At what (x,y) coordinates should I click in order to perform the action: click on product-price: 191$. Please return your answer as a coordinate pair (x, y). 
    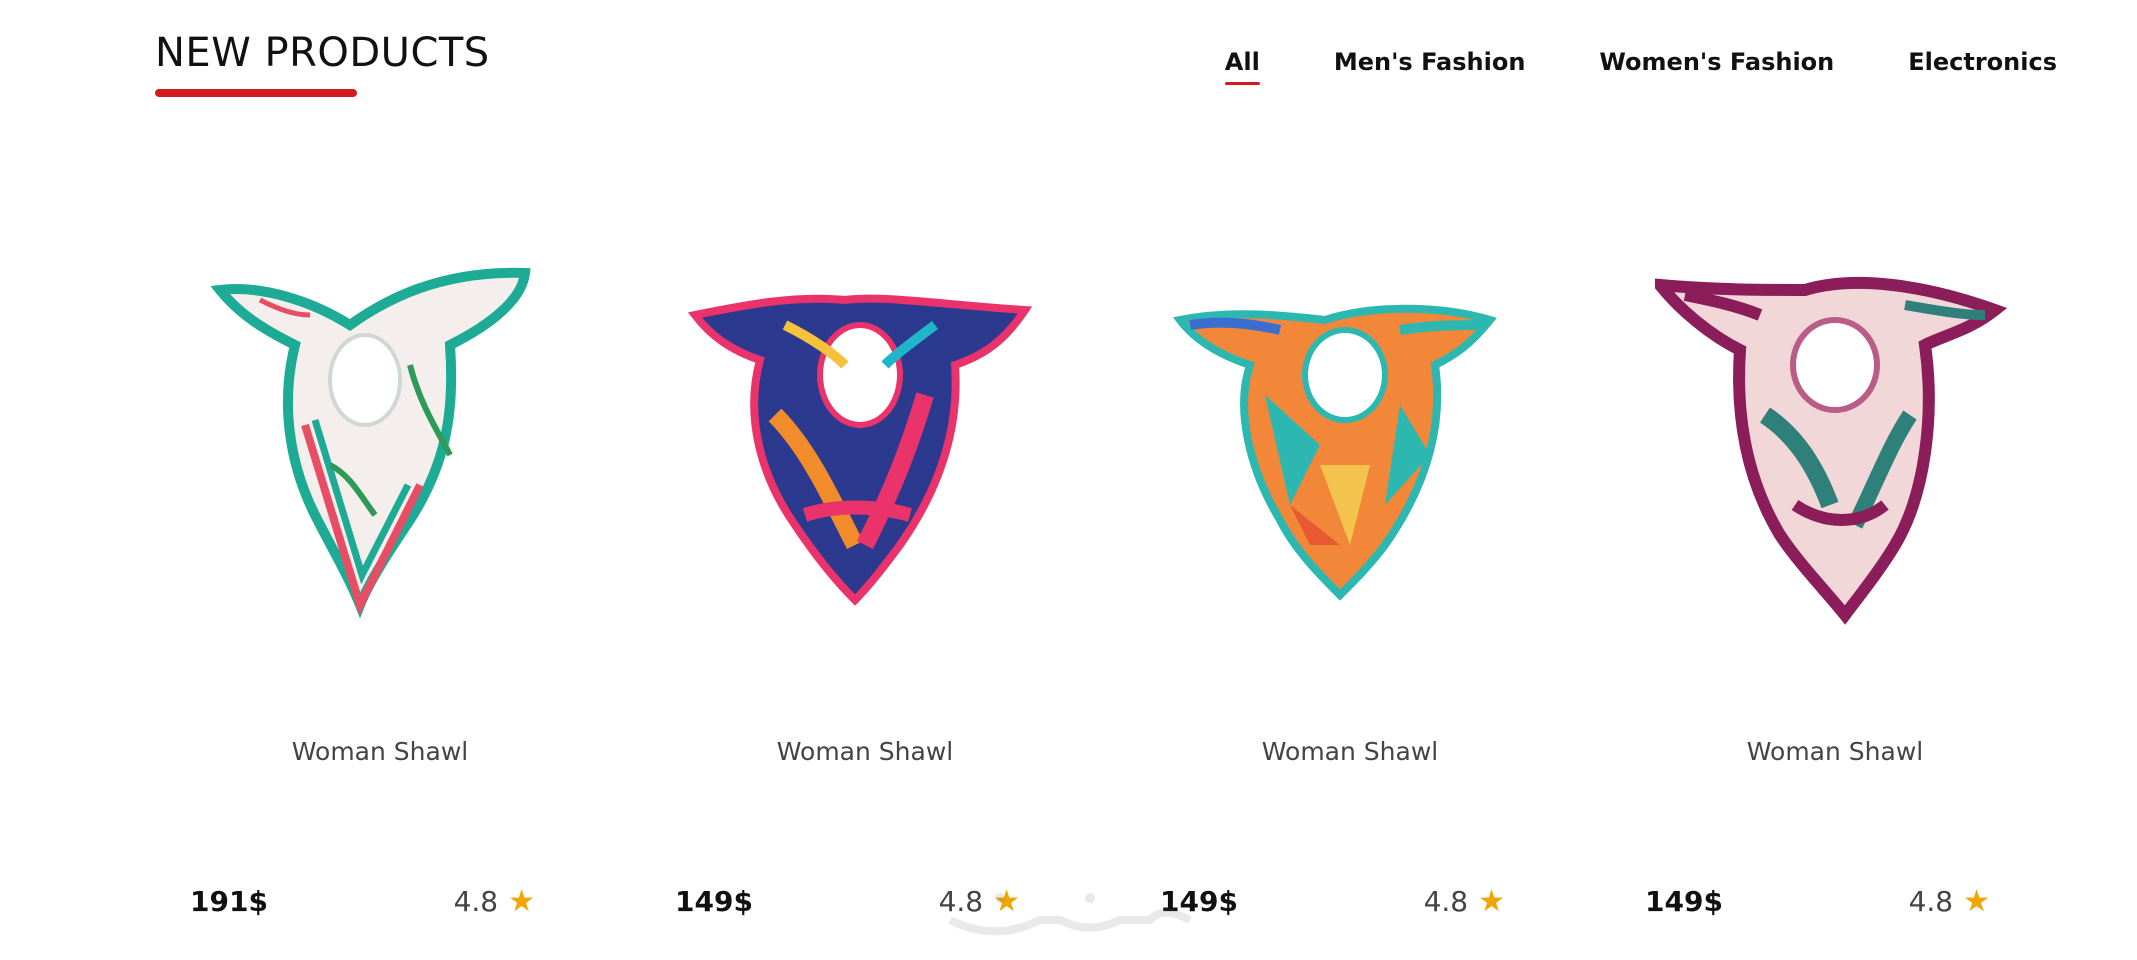
    Looking at the image, I should click on (229, 901).